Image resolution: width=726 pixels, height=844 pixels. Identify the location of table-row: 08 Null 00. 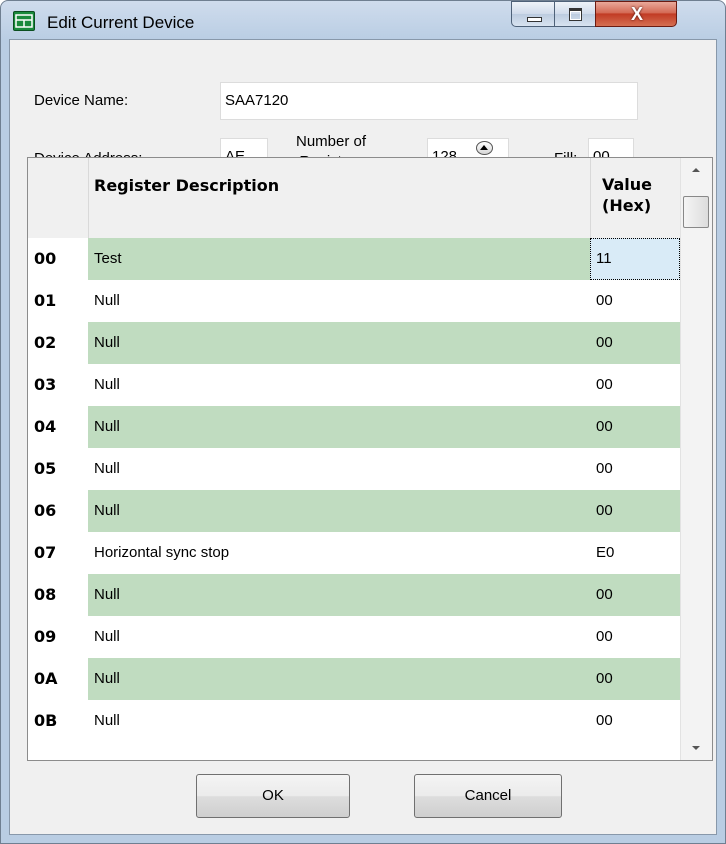
(354, 595).